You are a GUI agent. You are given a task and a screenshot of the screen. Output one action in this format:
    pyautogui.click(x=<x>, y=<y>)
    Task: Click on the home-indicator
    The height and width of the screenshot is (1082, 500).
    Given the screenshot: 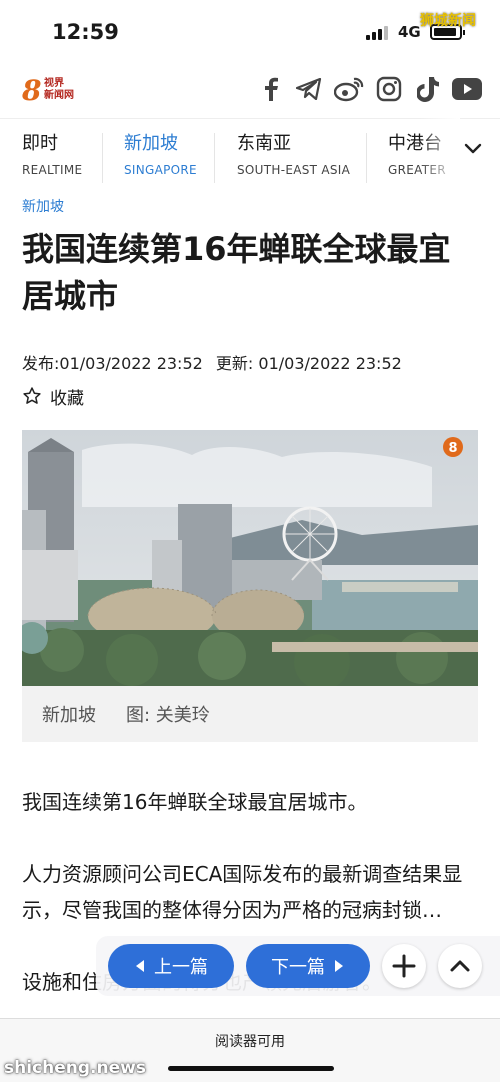 What is the action you would take?
    pyautogui.click(x=251, y=1068)
    